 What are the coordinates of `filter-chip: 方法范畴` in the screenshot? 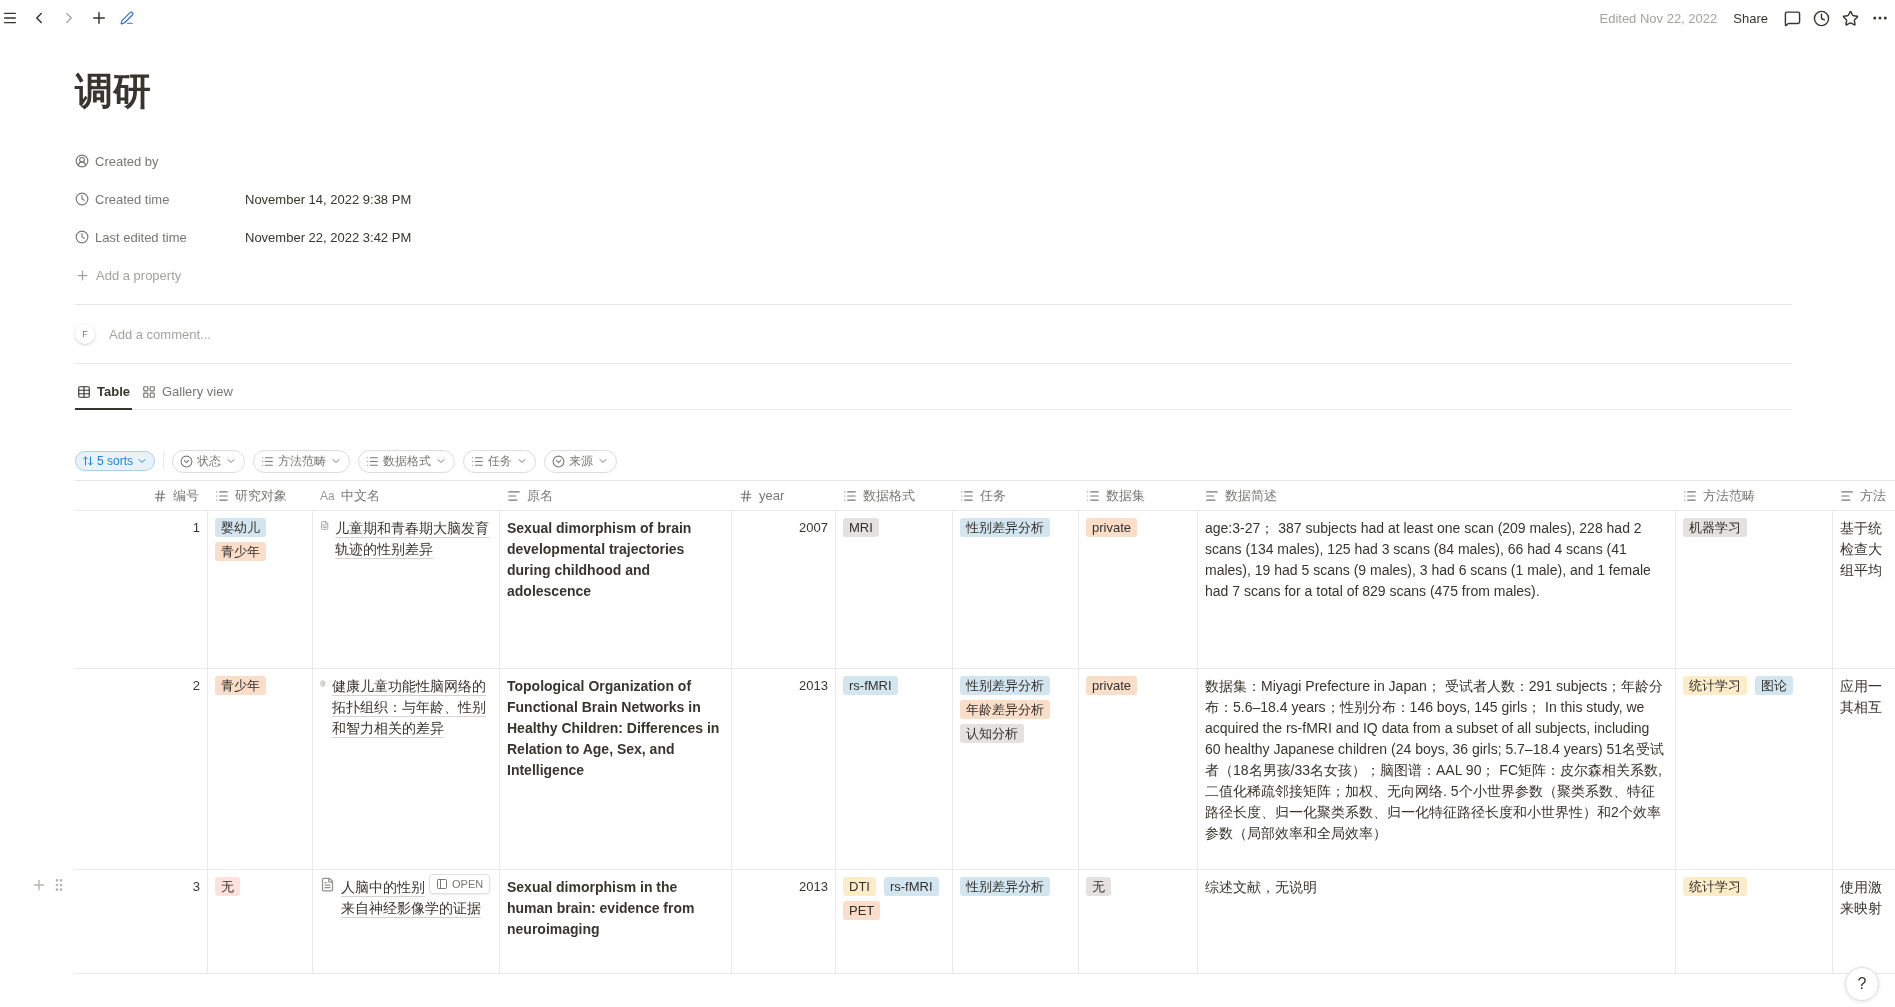 It's located at (301, 461).